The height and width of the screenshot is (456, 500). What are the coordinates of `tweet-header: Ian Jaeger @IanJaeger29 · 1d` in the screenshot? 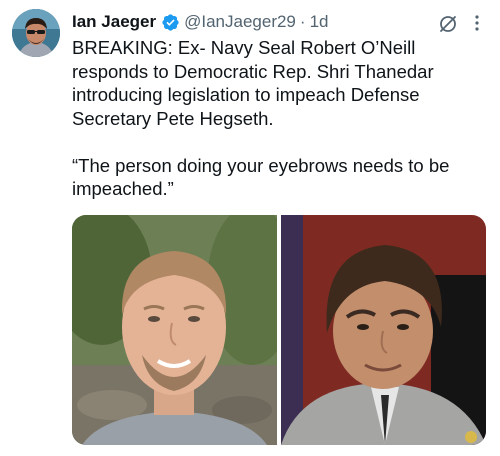 It's located at (279, 22).